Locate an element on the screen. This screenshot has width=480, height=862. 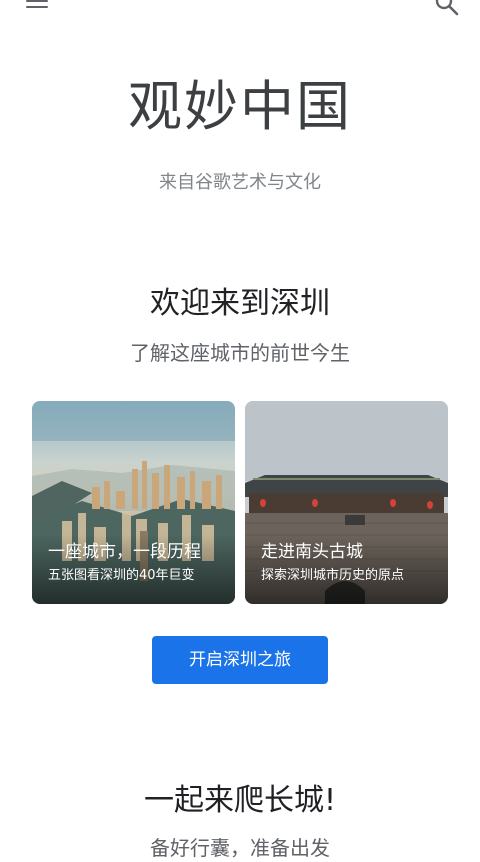
top-app-bar is located at coordinates (240, 10).